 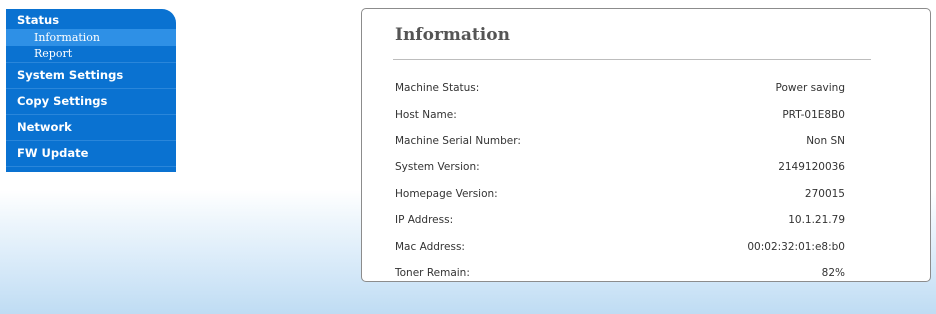 I want to click on info-row-ip-address: IP Address: 10.1.21.79, so click(x=620, y=220).